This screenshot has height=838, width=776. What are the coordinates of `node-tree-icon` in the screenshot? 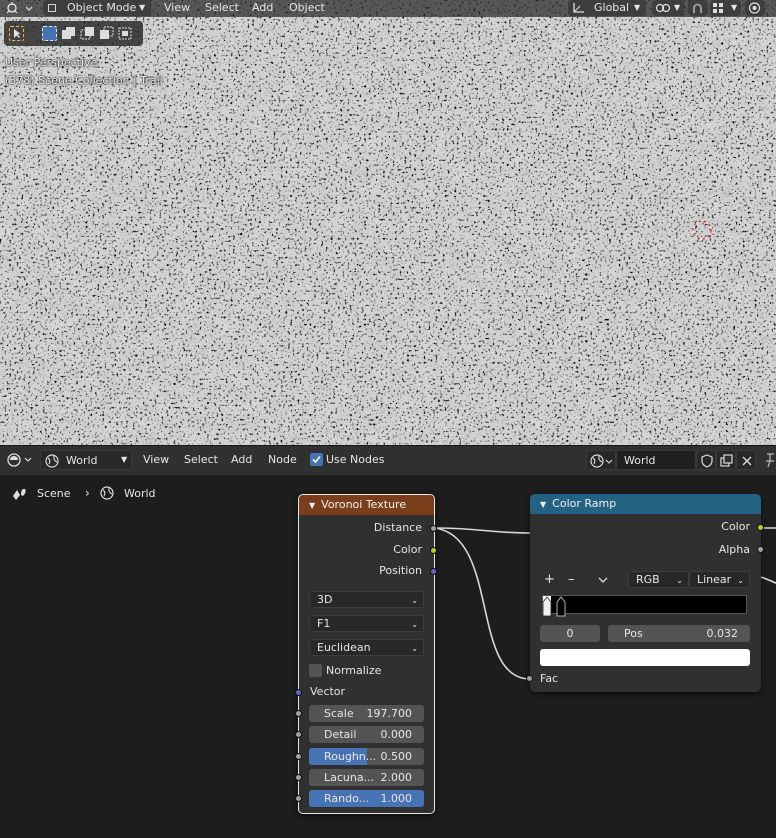 It's located at (19, 460).